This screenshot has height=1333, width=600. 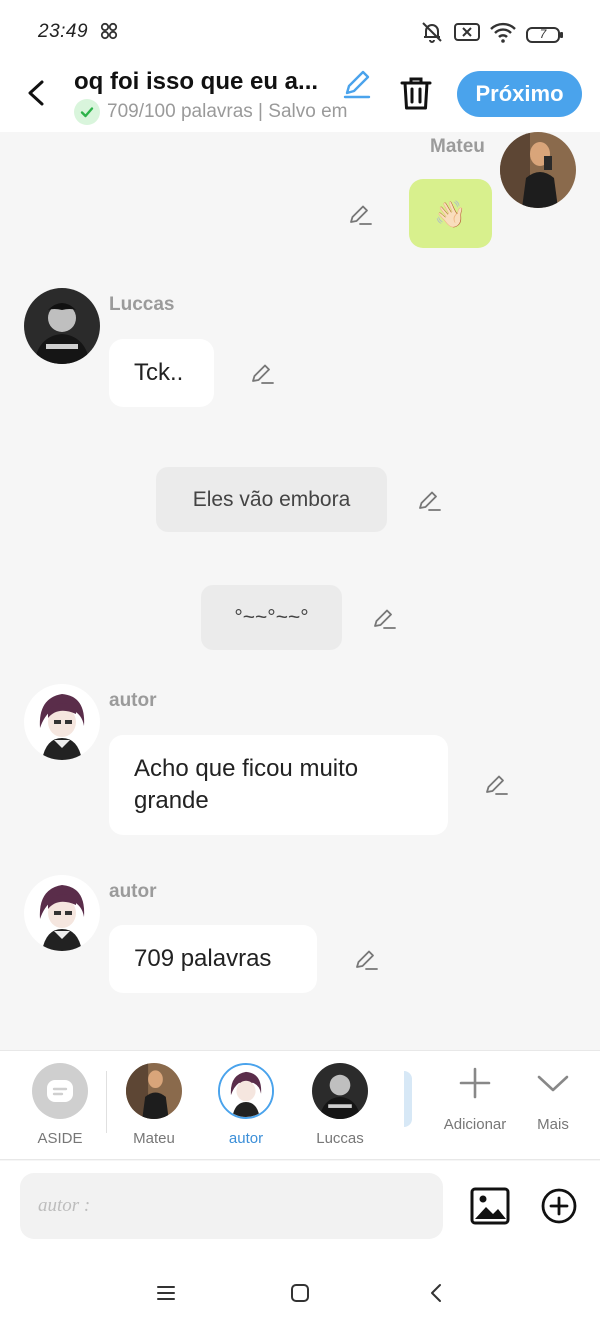 I want to click on plus-icon, so click(x=475, y=1083).